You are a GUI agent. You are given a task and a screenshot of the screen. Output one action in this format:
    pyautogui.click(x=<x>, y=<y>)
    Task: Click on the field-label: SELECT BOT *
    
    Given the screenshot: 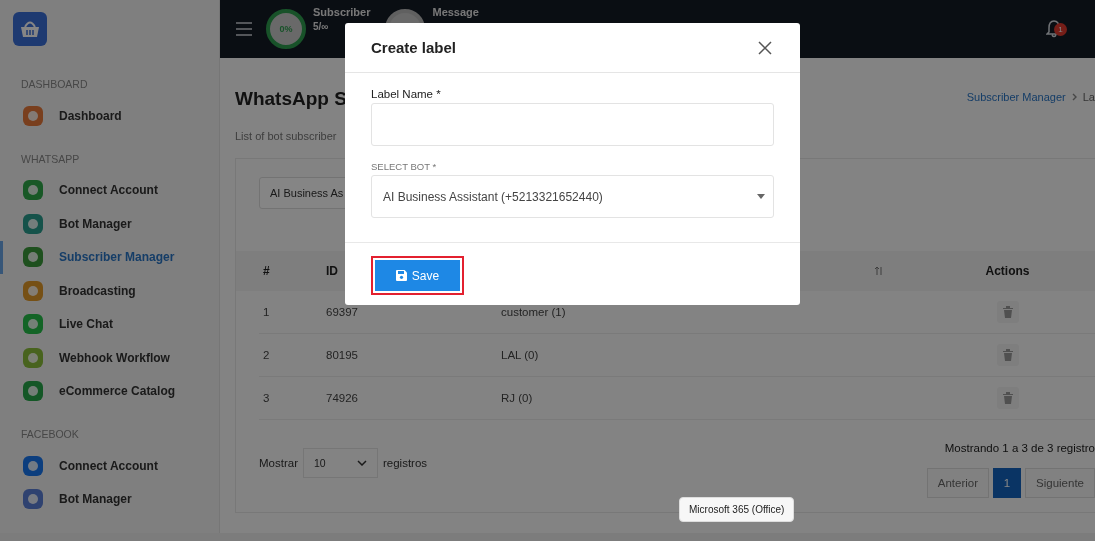 What is the action you would take?
    pyautogui.click(x=404, y=166)
    